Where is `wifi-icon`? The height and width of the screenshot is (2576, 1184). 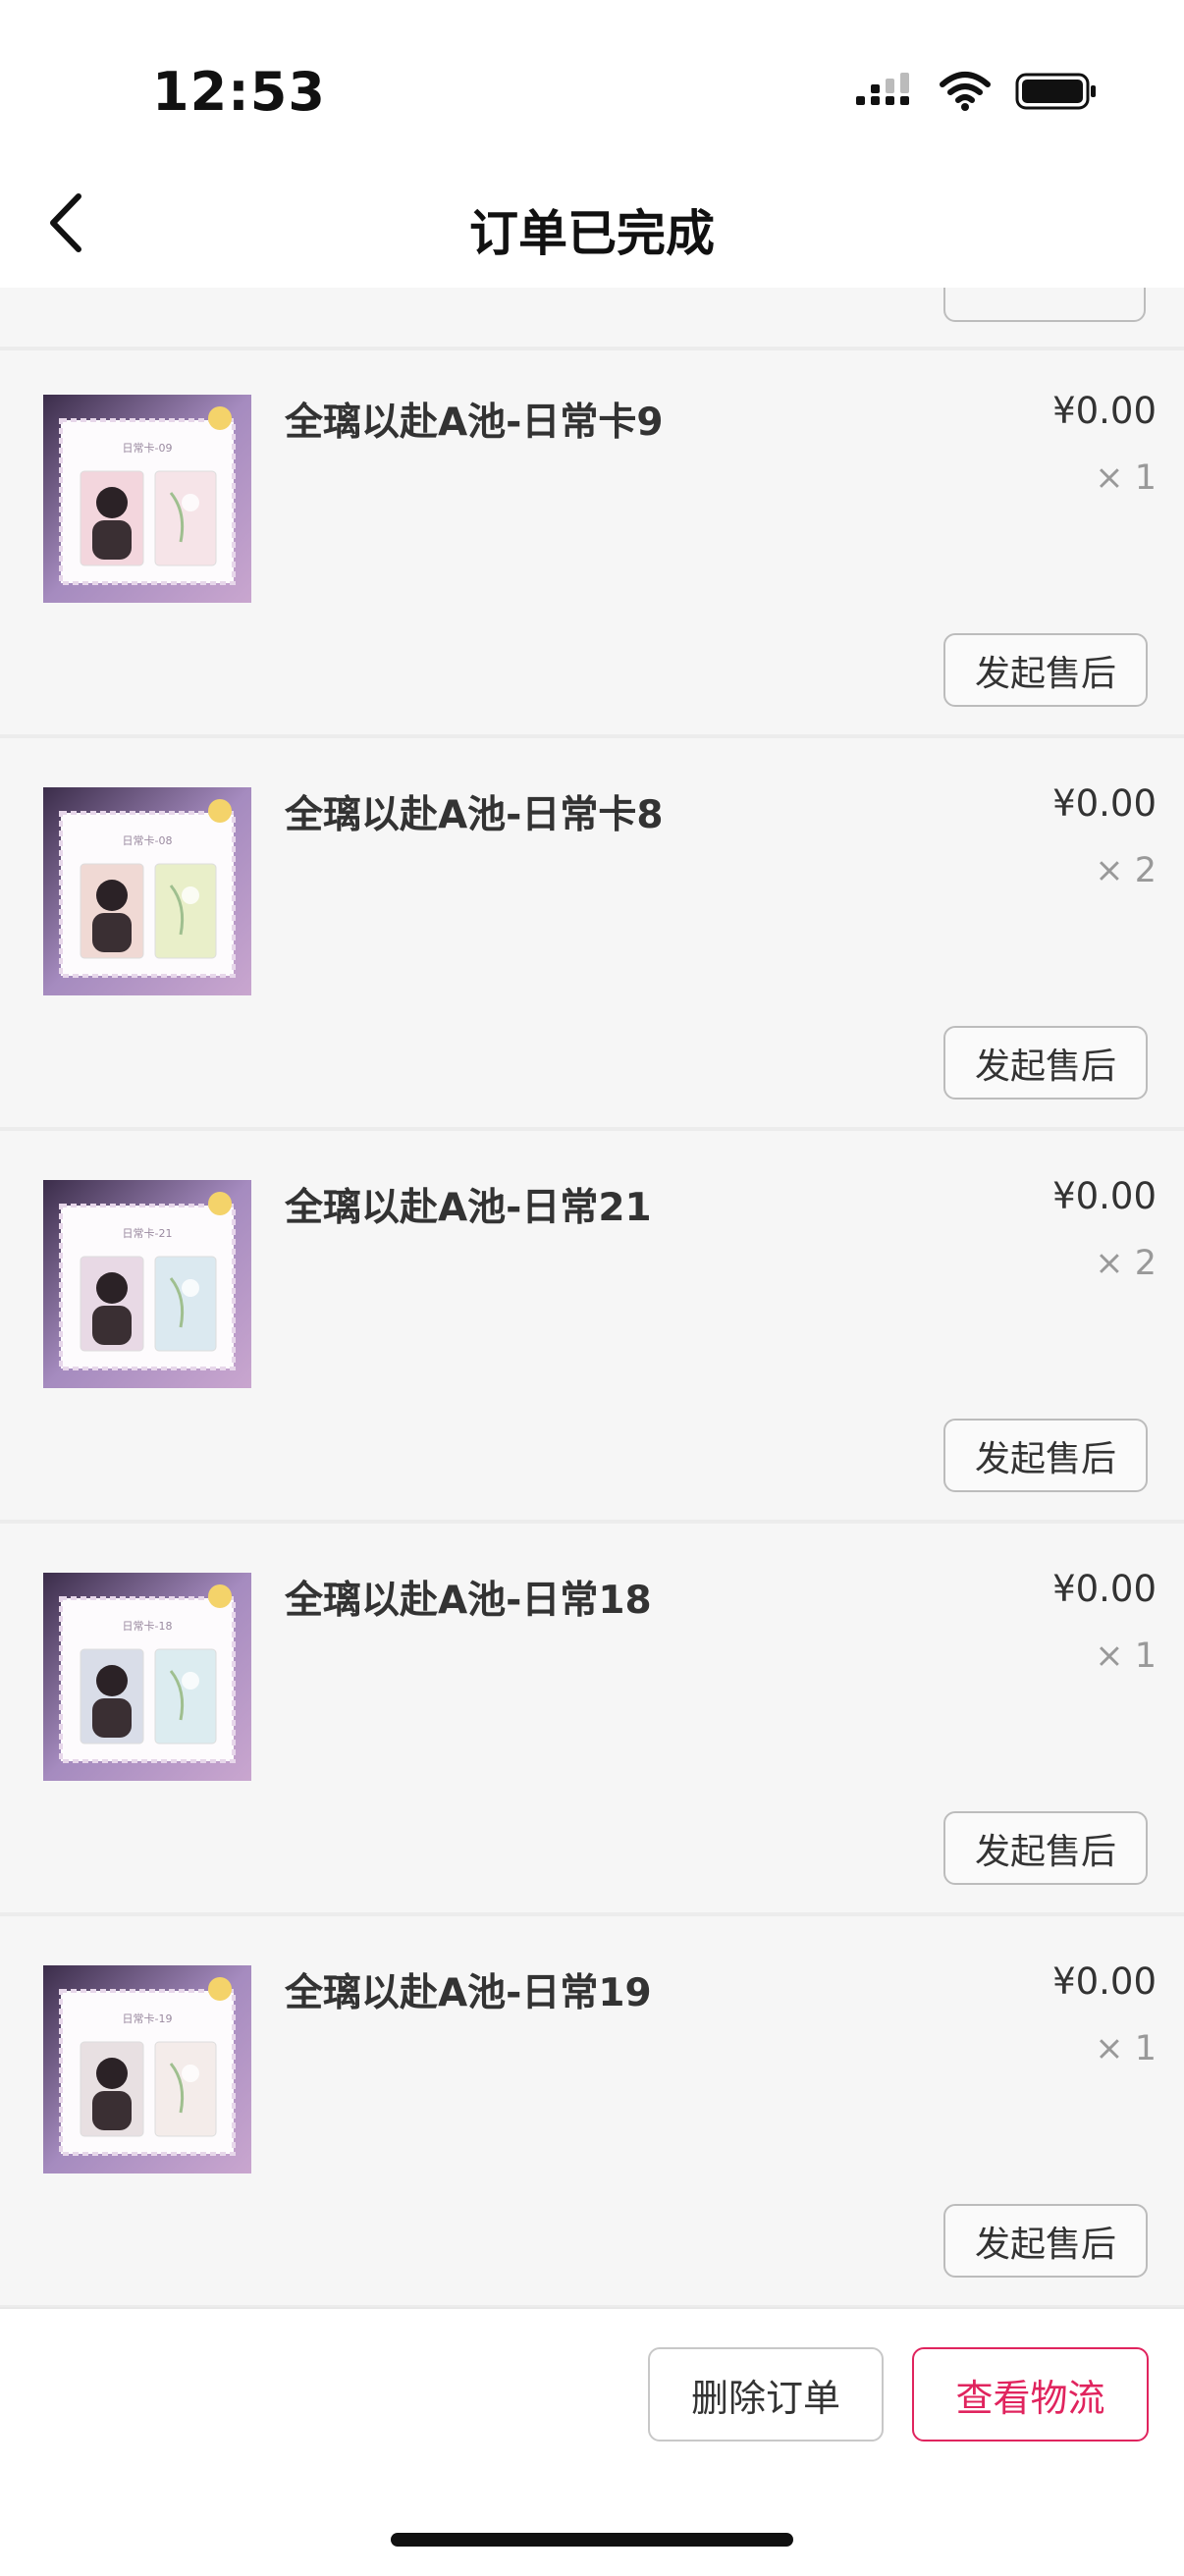 wifi-icon is located at coordinates (965, 91).